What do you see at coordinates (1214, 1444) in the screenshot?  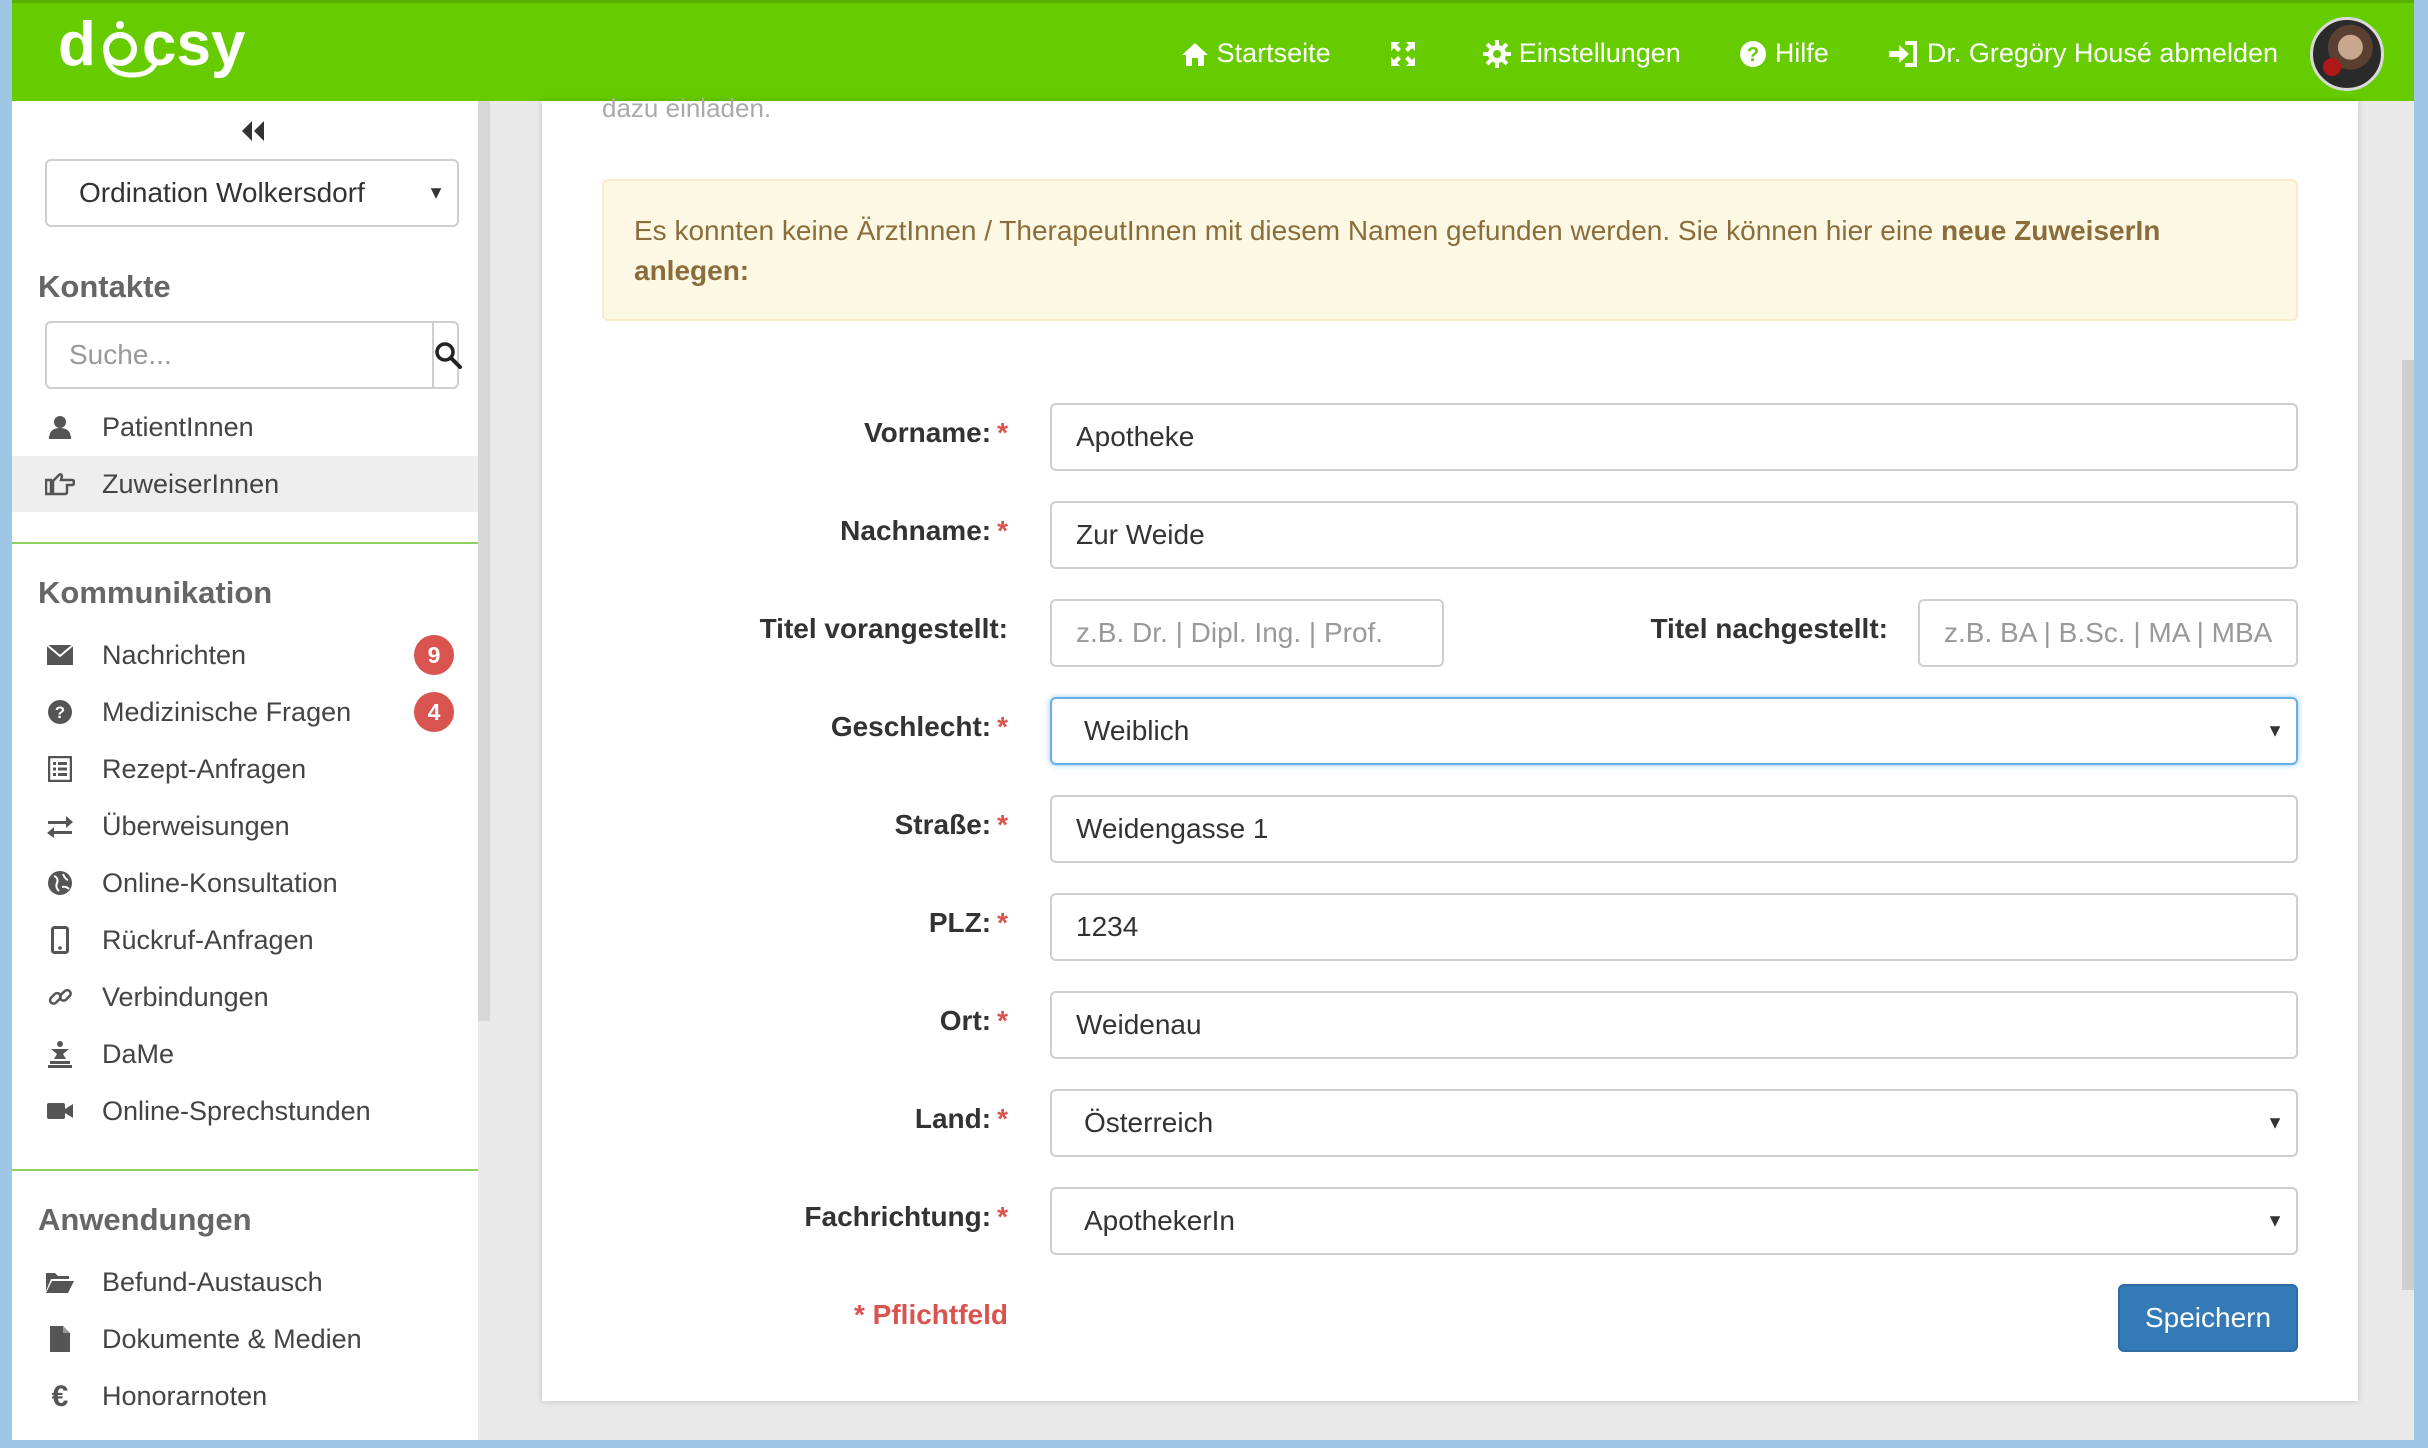 I see `window-bottom-edge` at bounding box center [1214, 1444].